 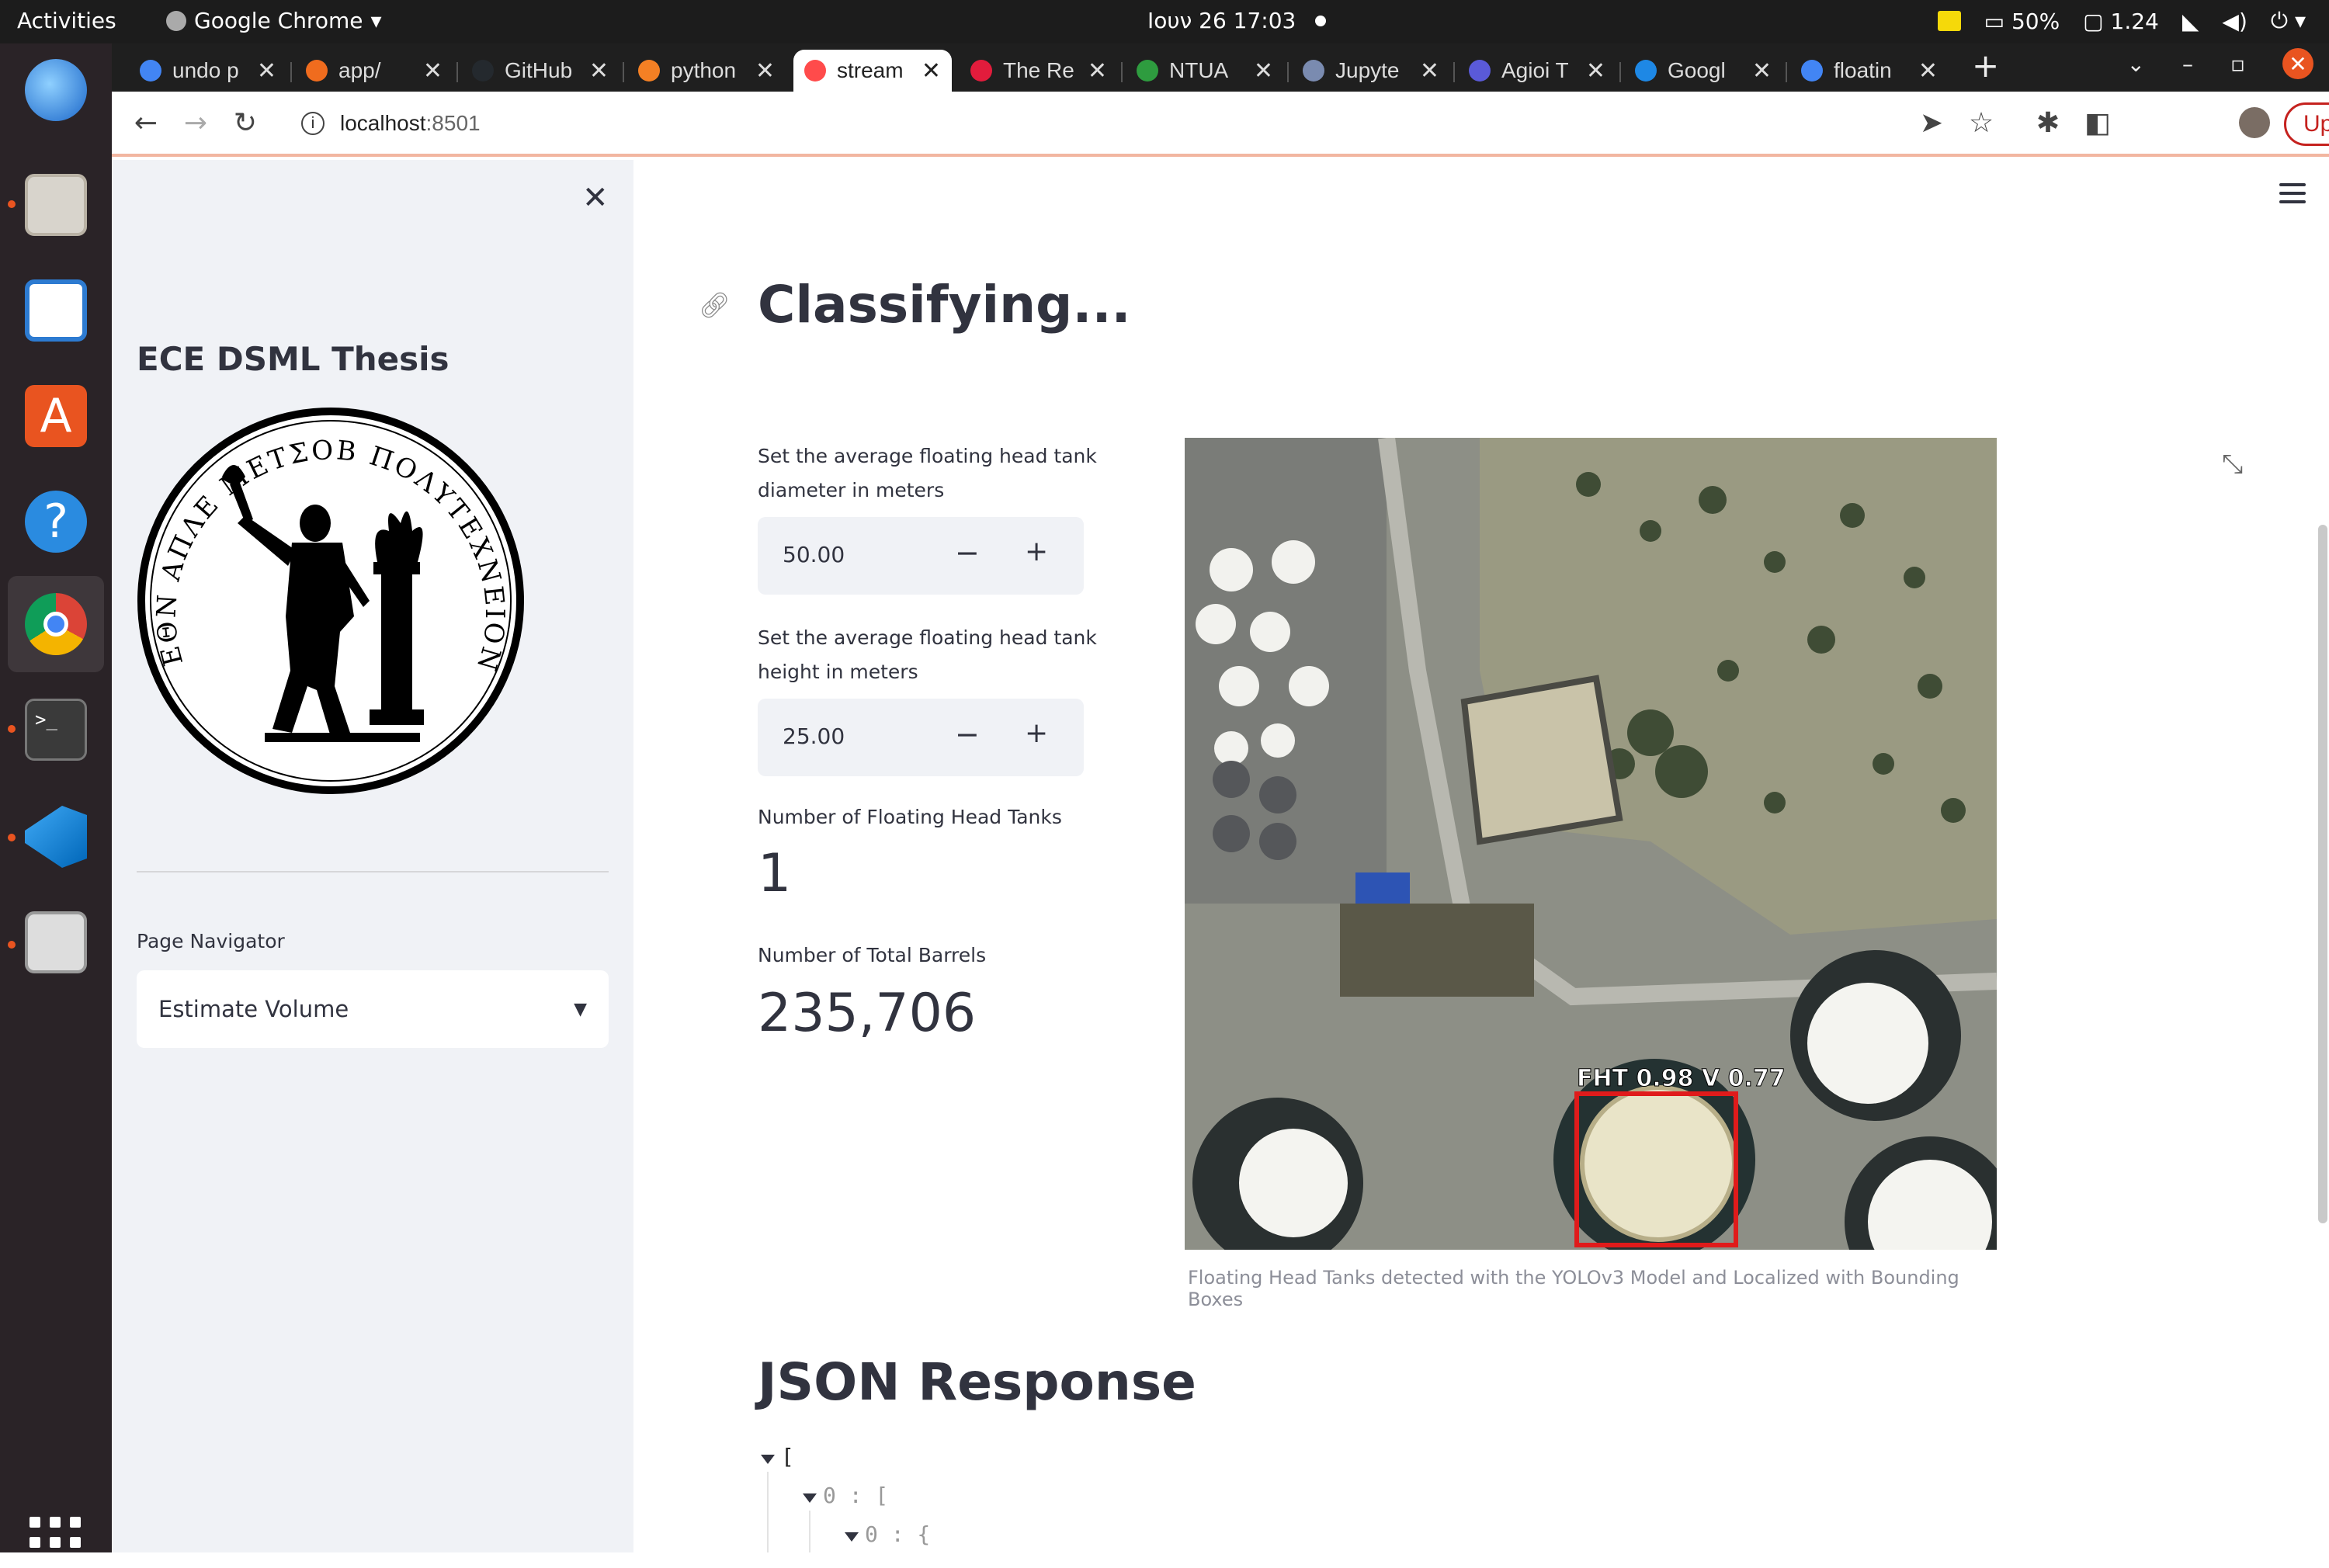 I want to click on display-indicator: ▢ 1.24, so click(x=2121, y=21).